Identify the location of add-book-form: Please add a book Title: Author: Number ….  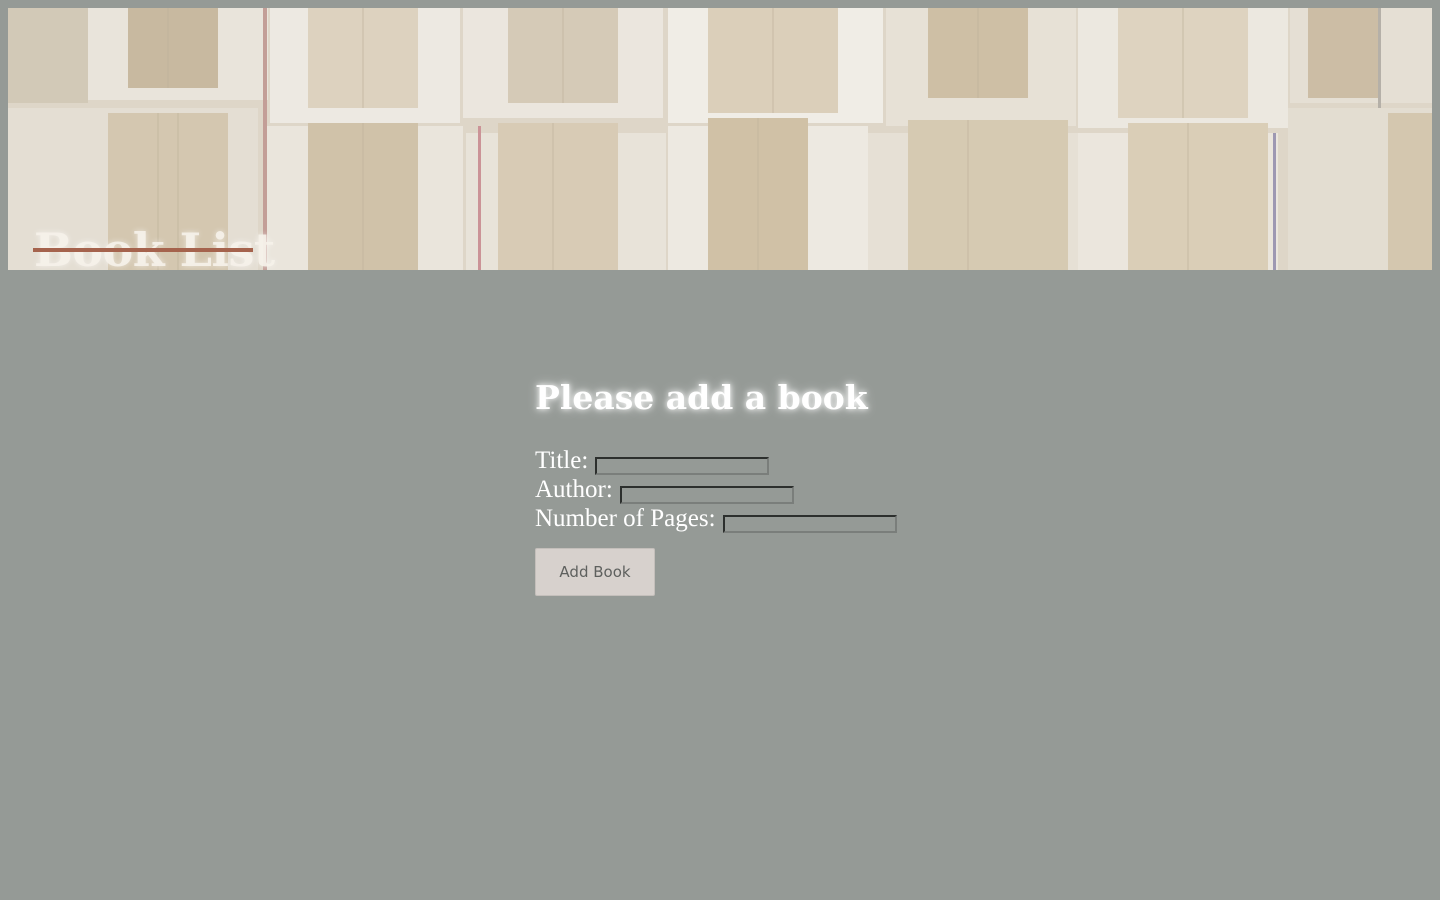
(785, 483).